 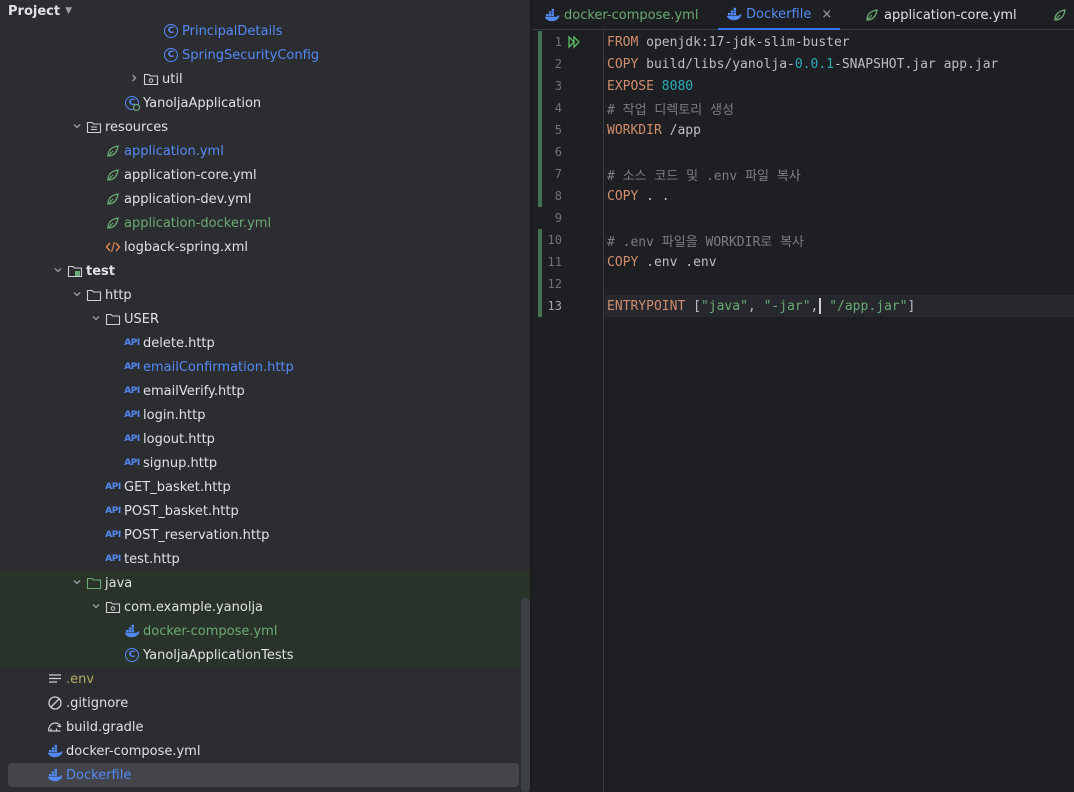 What do you see at coordinates (265, 151) in the screenshot?
I see `tree-item: application.yml` at bounding box center [265, 151].